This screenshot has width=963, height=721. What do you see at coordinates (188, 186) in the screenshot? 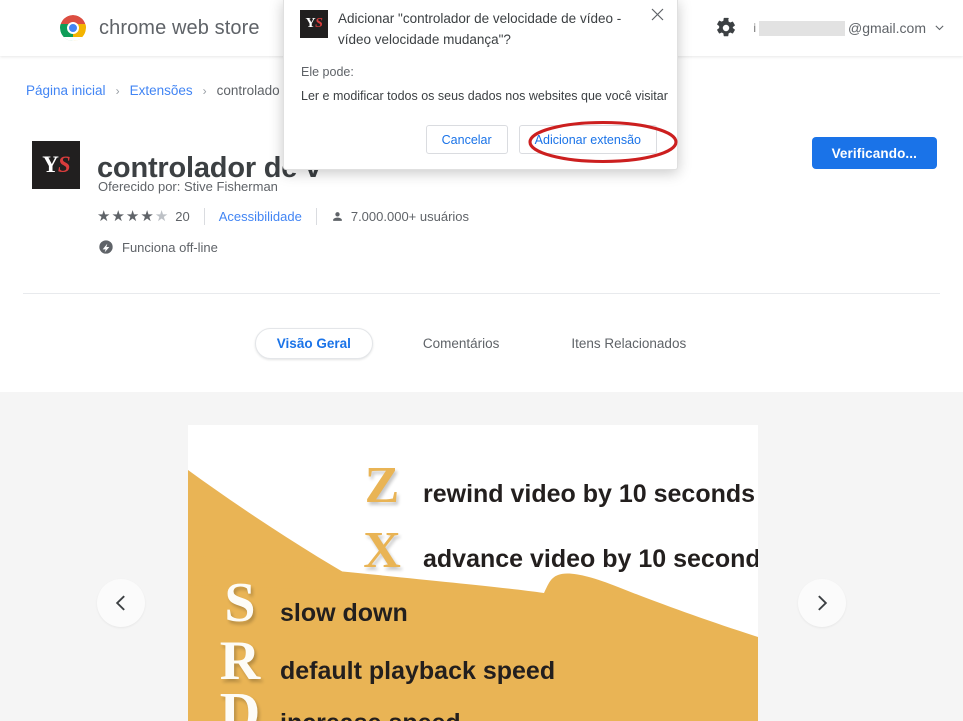
I see `extension-author: Oferecido por: Stive Fisherman` at bounding box center [188, 186].